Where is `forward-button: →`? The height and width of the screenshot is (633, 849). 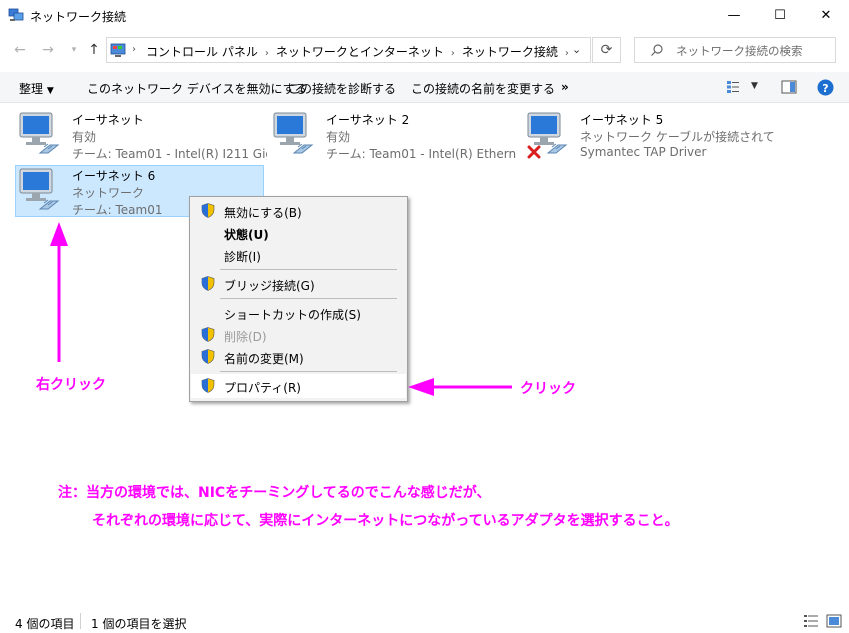
forward-button: → is located at coordinates (48, 50).